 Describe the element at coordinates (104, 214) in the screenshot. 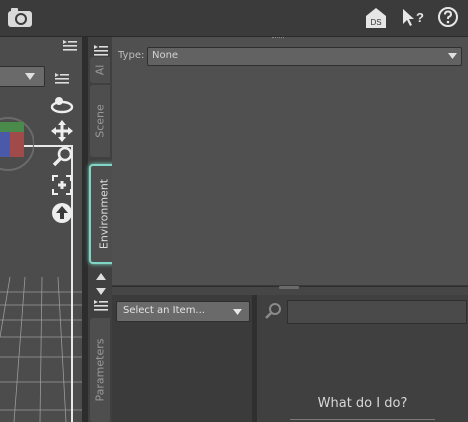

I see `tab-label: Environment` at that location.